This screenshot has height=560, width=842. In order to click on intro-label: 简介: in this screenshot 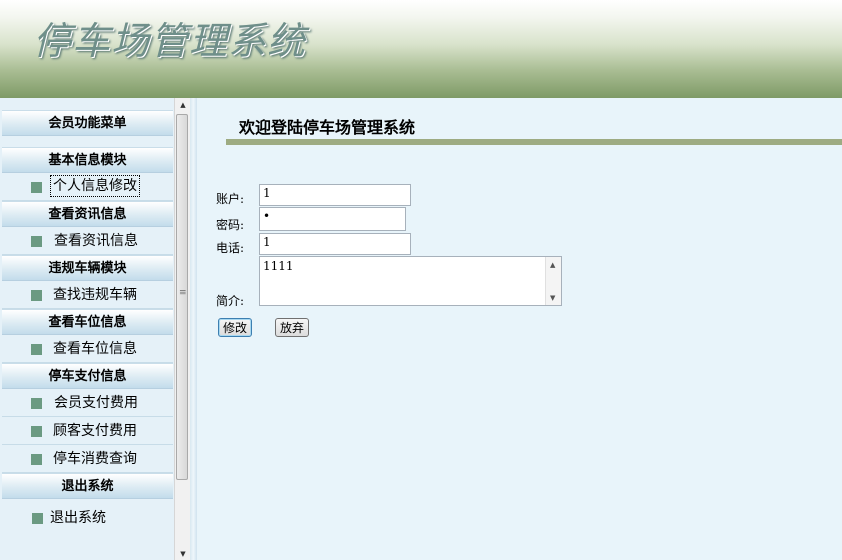, I will do `click(230, 301)`.